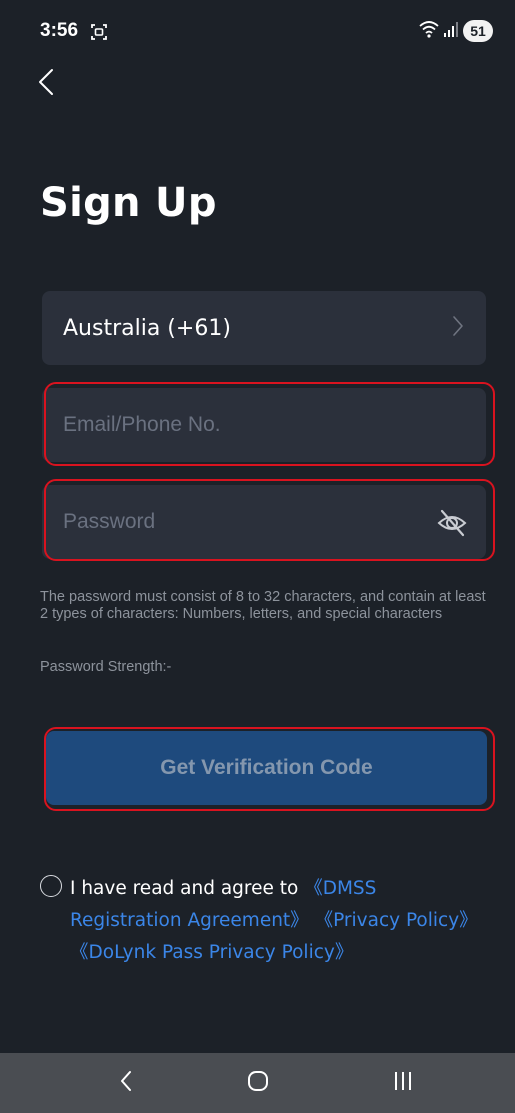 This screenshot has height=1113, width=515. What do you see at coordinates (257, 31) in the screenshot?
I see `status-bar: 3:56 51` at bounding box center [257, 31].